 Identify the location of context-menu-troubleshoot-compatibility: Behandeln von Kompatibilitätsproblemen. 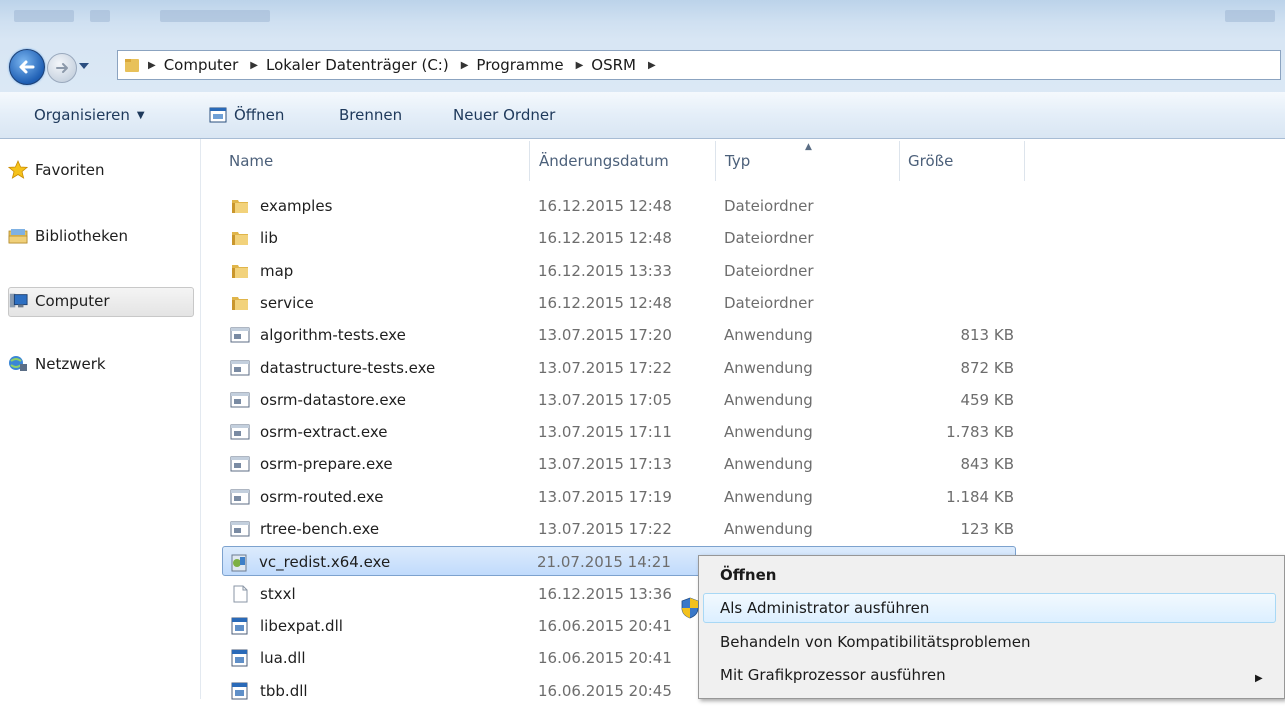
(875, 642).